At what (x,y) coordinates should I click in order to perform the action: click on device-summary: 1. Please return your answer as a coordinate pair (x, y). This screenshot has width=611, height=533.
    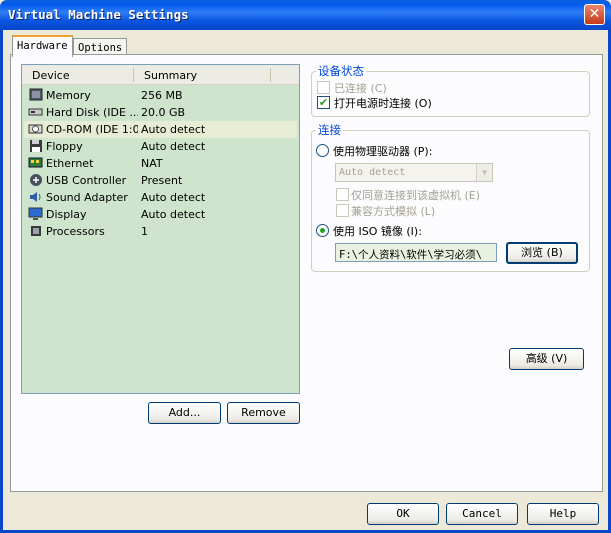
    Looking at the image, I should click on (144, 231).